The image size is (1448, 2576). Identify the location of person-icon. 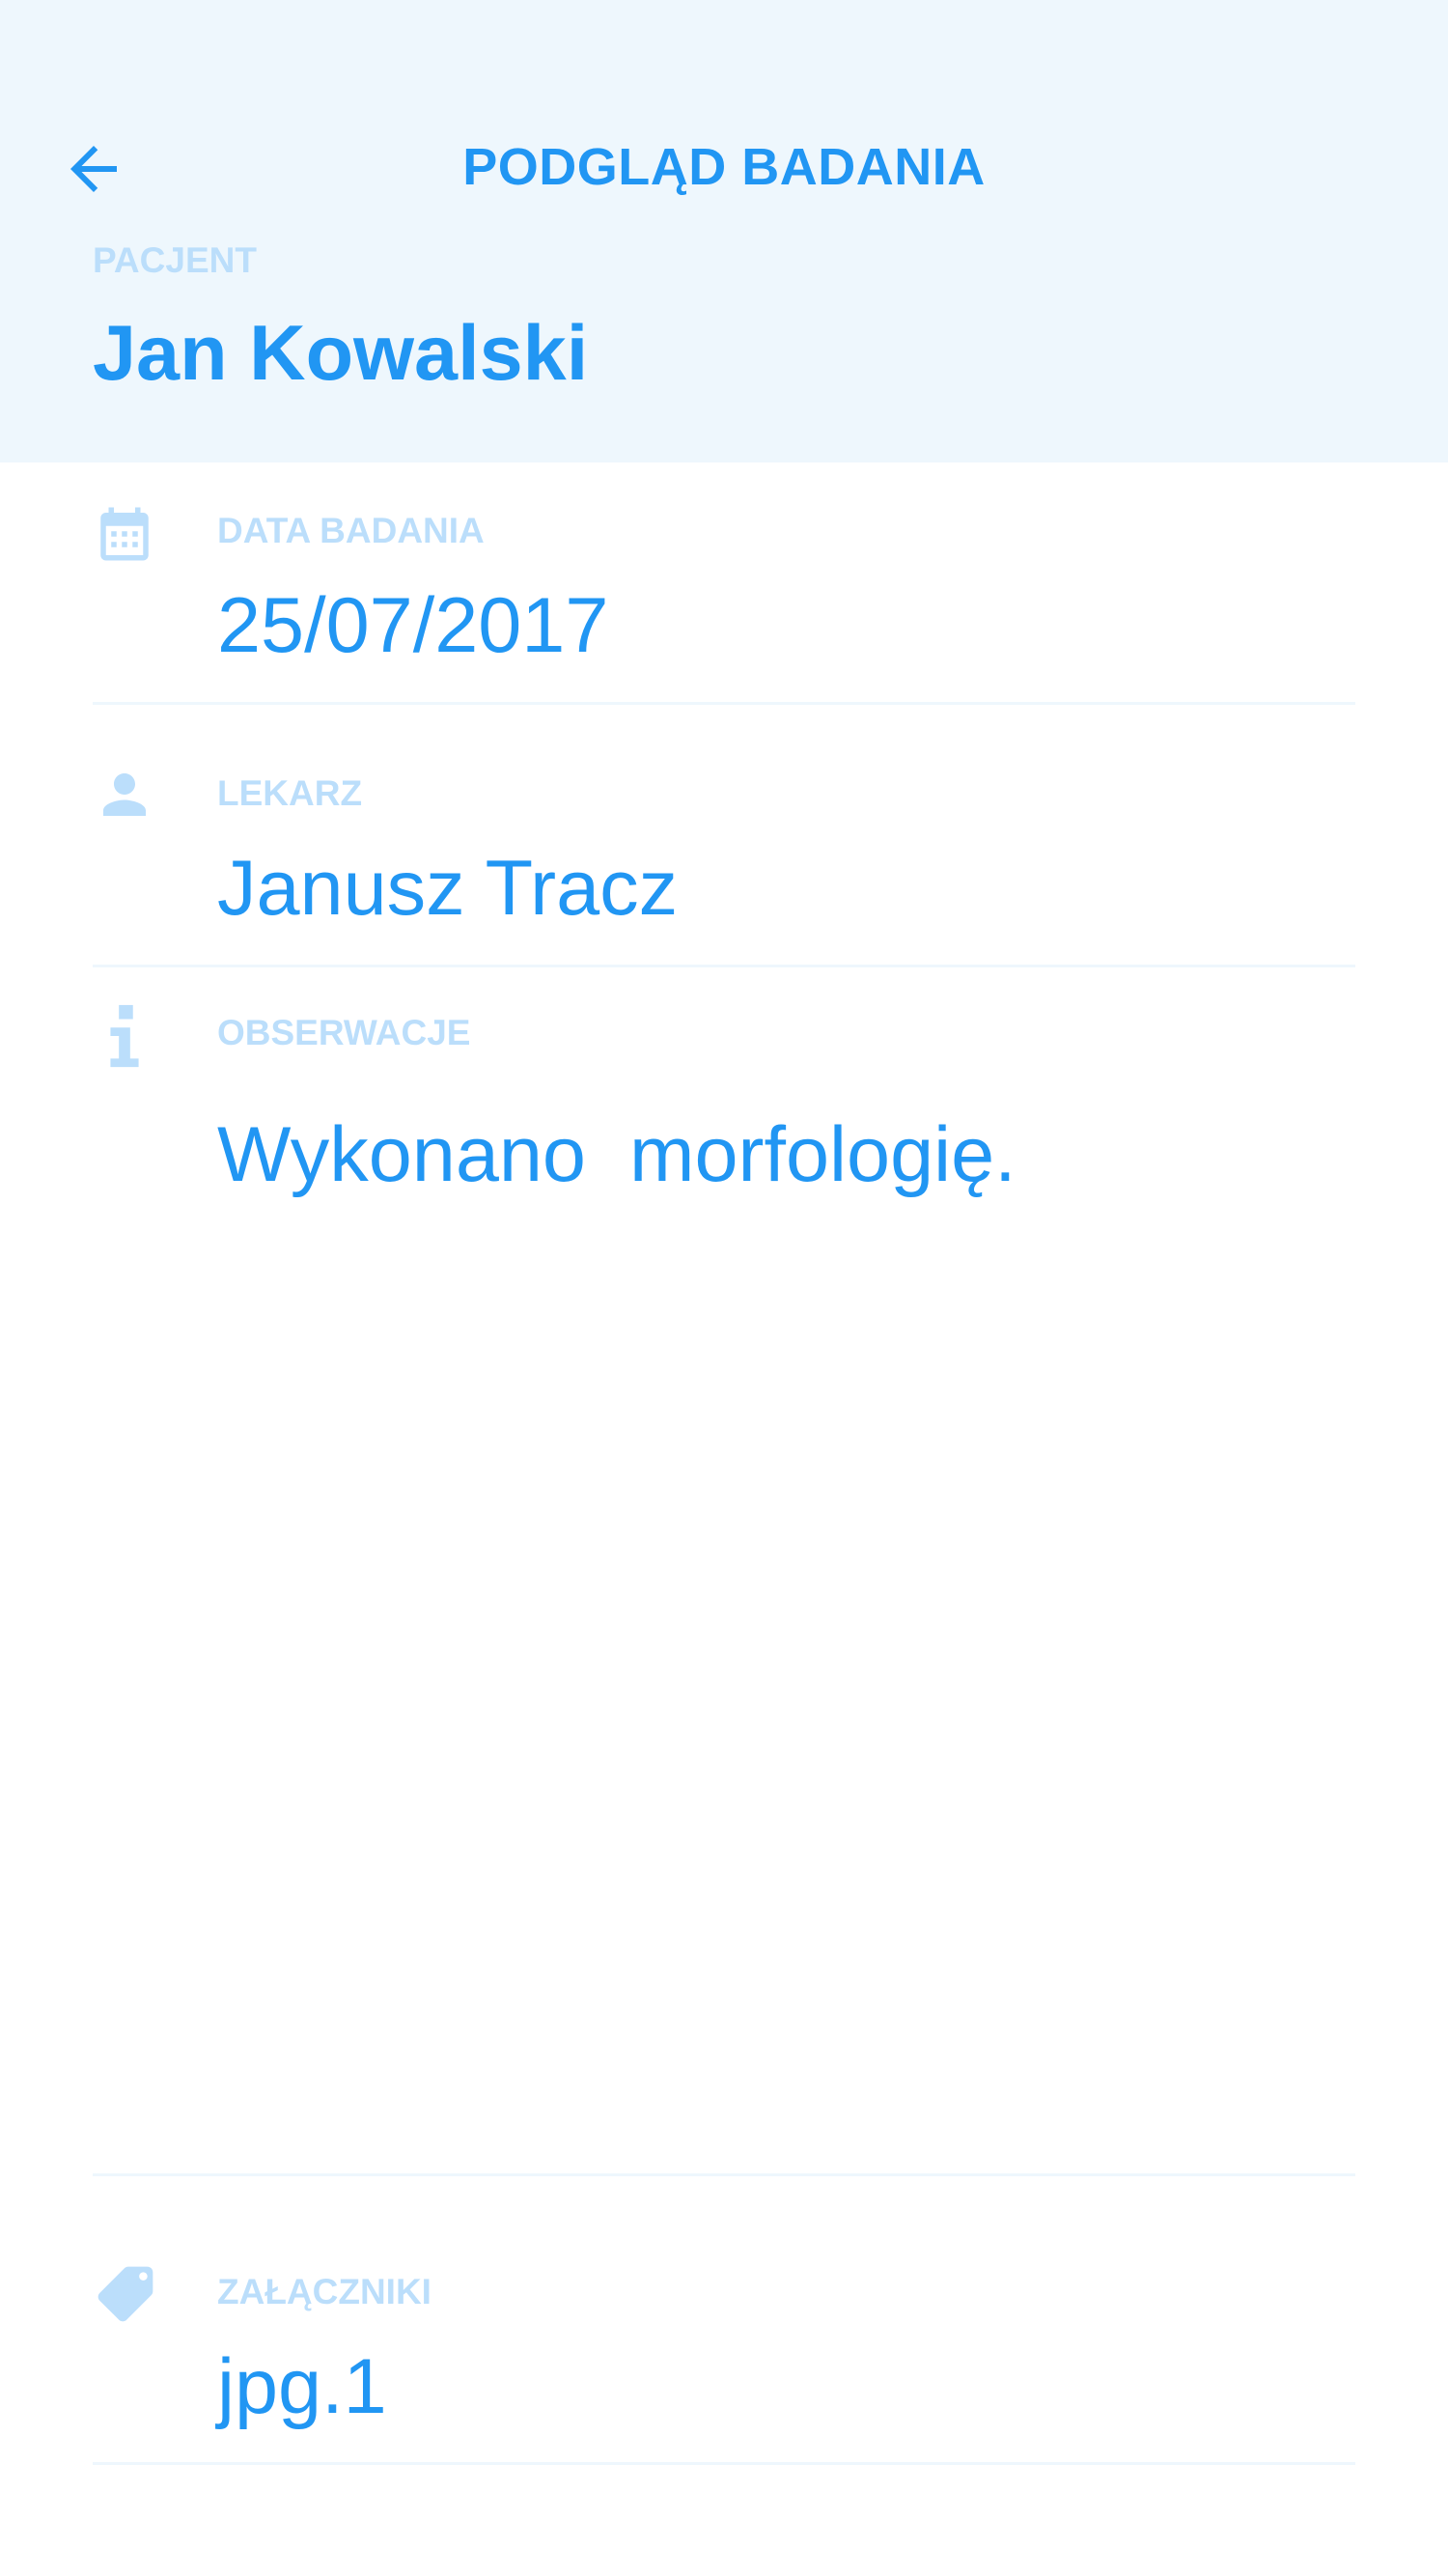
(125, 795).